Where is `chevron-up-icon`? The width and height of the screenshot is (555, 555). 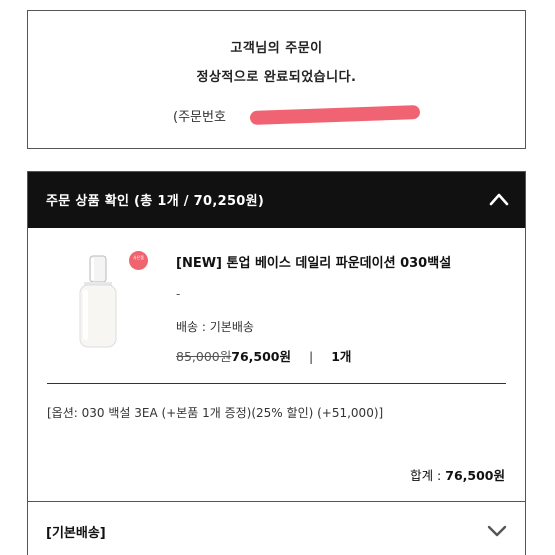
chevron-up-icon is located at coordinates (499, 199).